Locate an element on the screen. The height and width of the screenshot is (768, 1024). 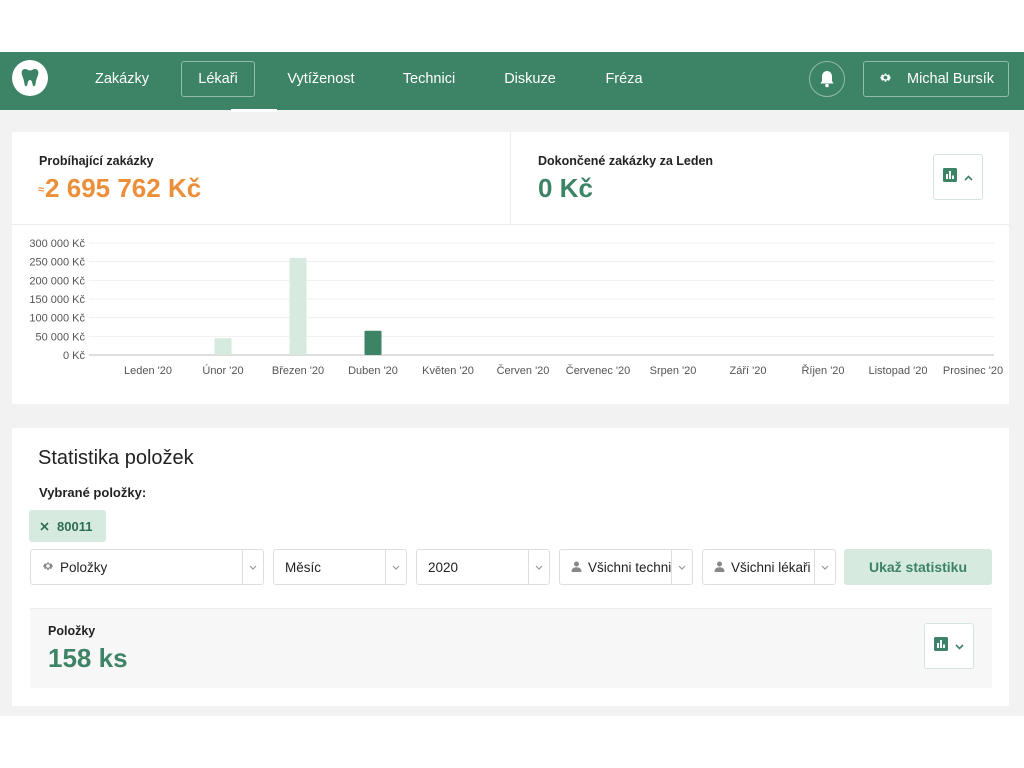
running-orders-amount: 2 695 762 Kč is located at coordinates (123, 188).